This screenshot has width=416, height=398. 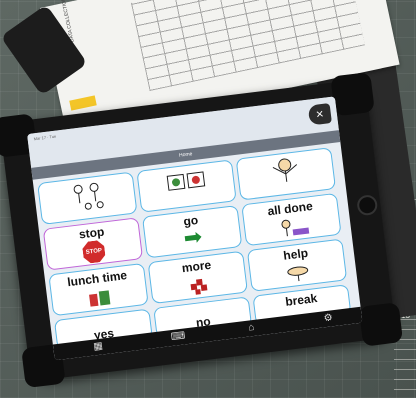 I want to click on tile-stop: stop STOP, so click(x=93, y=244).